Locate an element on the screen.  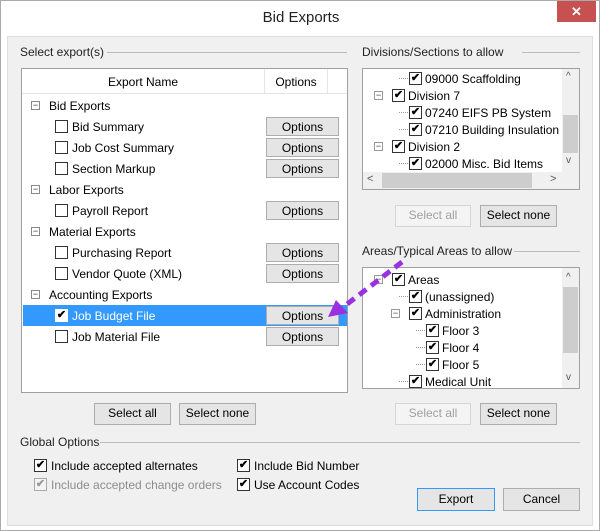
annotation-arrow is located at coordinates (366, 288).